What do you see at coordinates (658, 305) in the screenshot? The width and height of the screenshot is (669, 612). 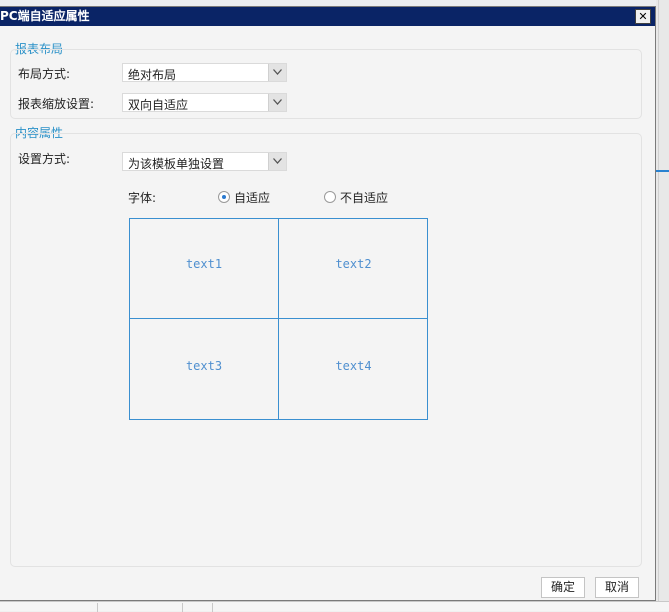 I see `divider` at bounding box center [658, 305].